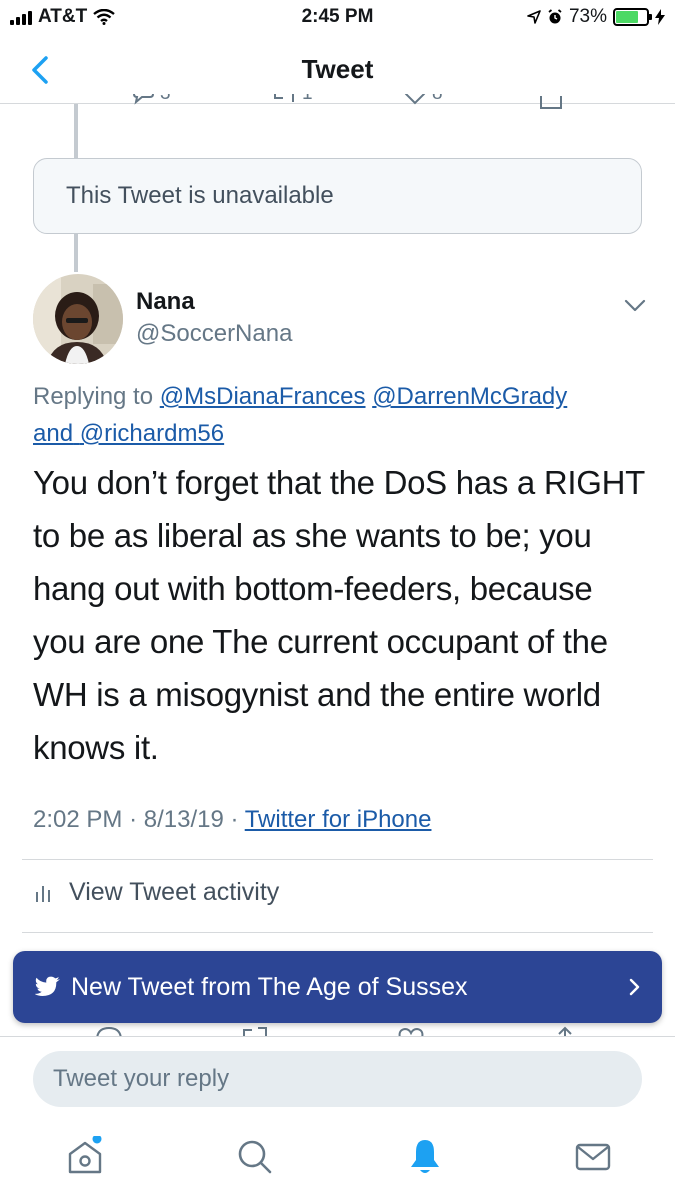 This screenshot has height=1200, width=675. Describe the element at coordinates (263, 396) in the screenshot. I see `mention-link: @MsDianaFrances` at that location.